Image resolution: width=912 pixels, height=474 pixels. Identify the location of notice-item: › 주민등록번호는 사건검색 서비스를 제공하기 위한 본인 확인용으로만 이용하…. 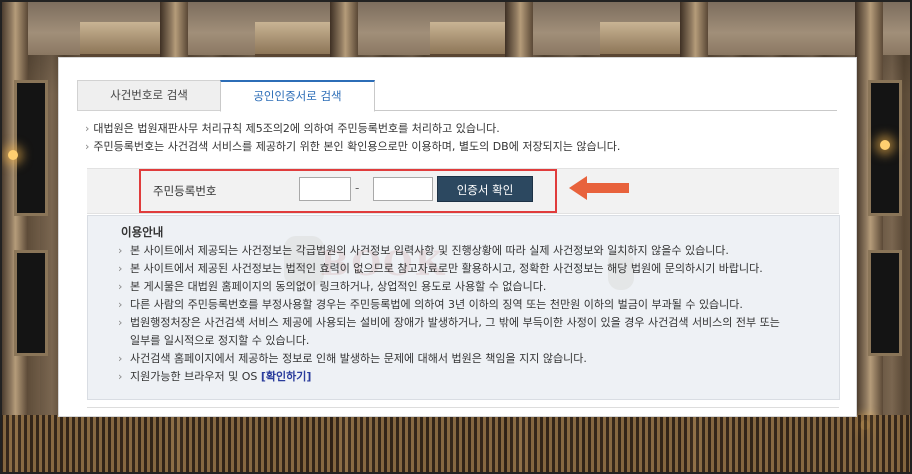
(353, 146).